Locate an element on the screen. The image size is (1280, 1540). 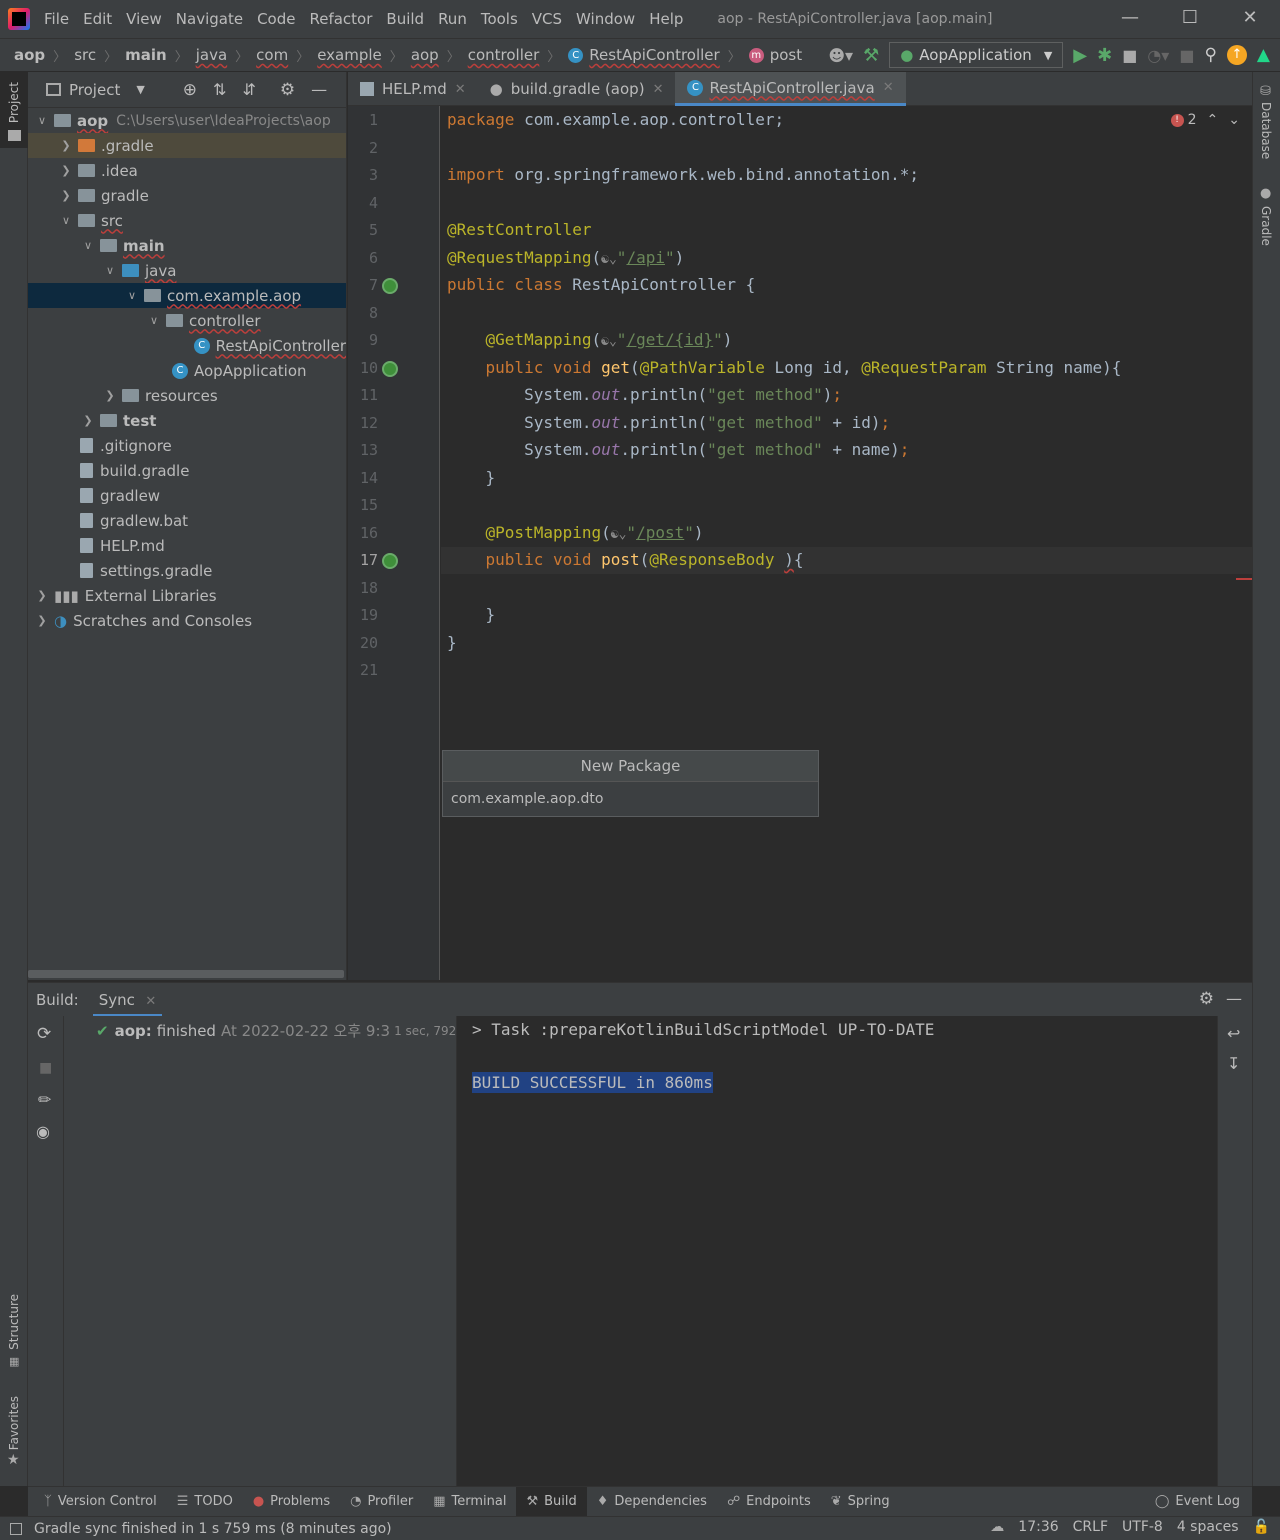
collapse-all-icon: ⇵ is located at coordinates (248, 89).